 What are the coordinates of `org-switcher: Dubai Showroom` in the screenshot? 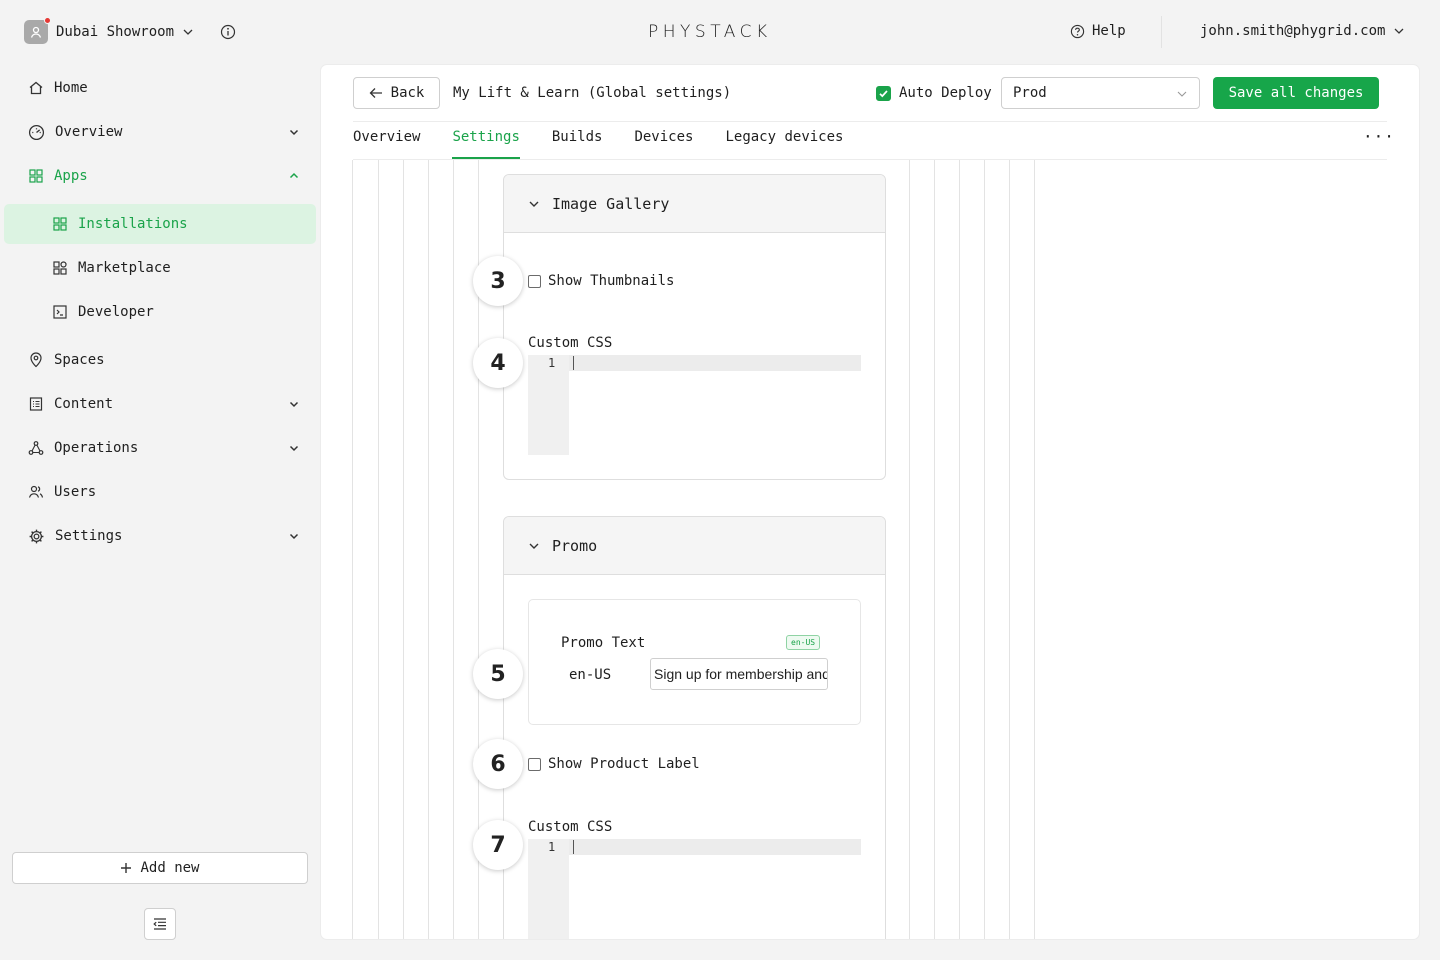 It's located at (130, 30).